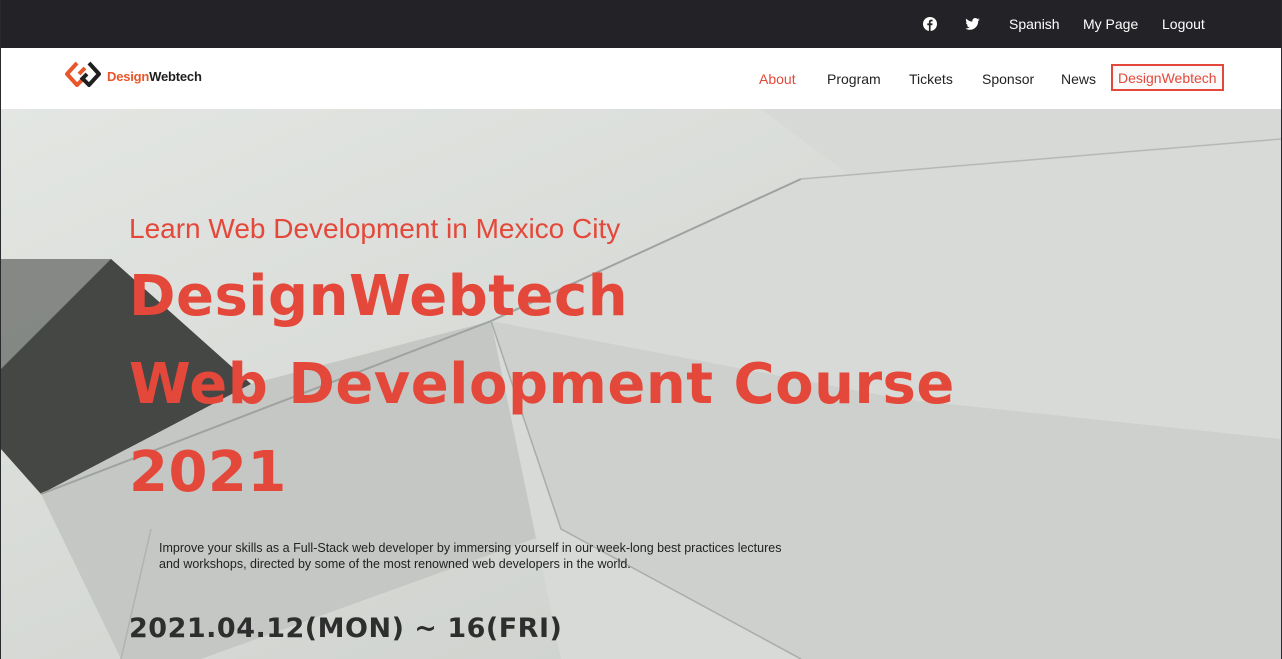 This screenshot has width=1282, height=659. I want to click on event-date: 2021.04.12(MON) ~ 16(FRI), so click(346, 628).